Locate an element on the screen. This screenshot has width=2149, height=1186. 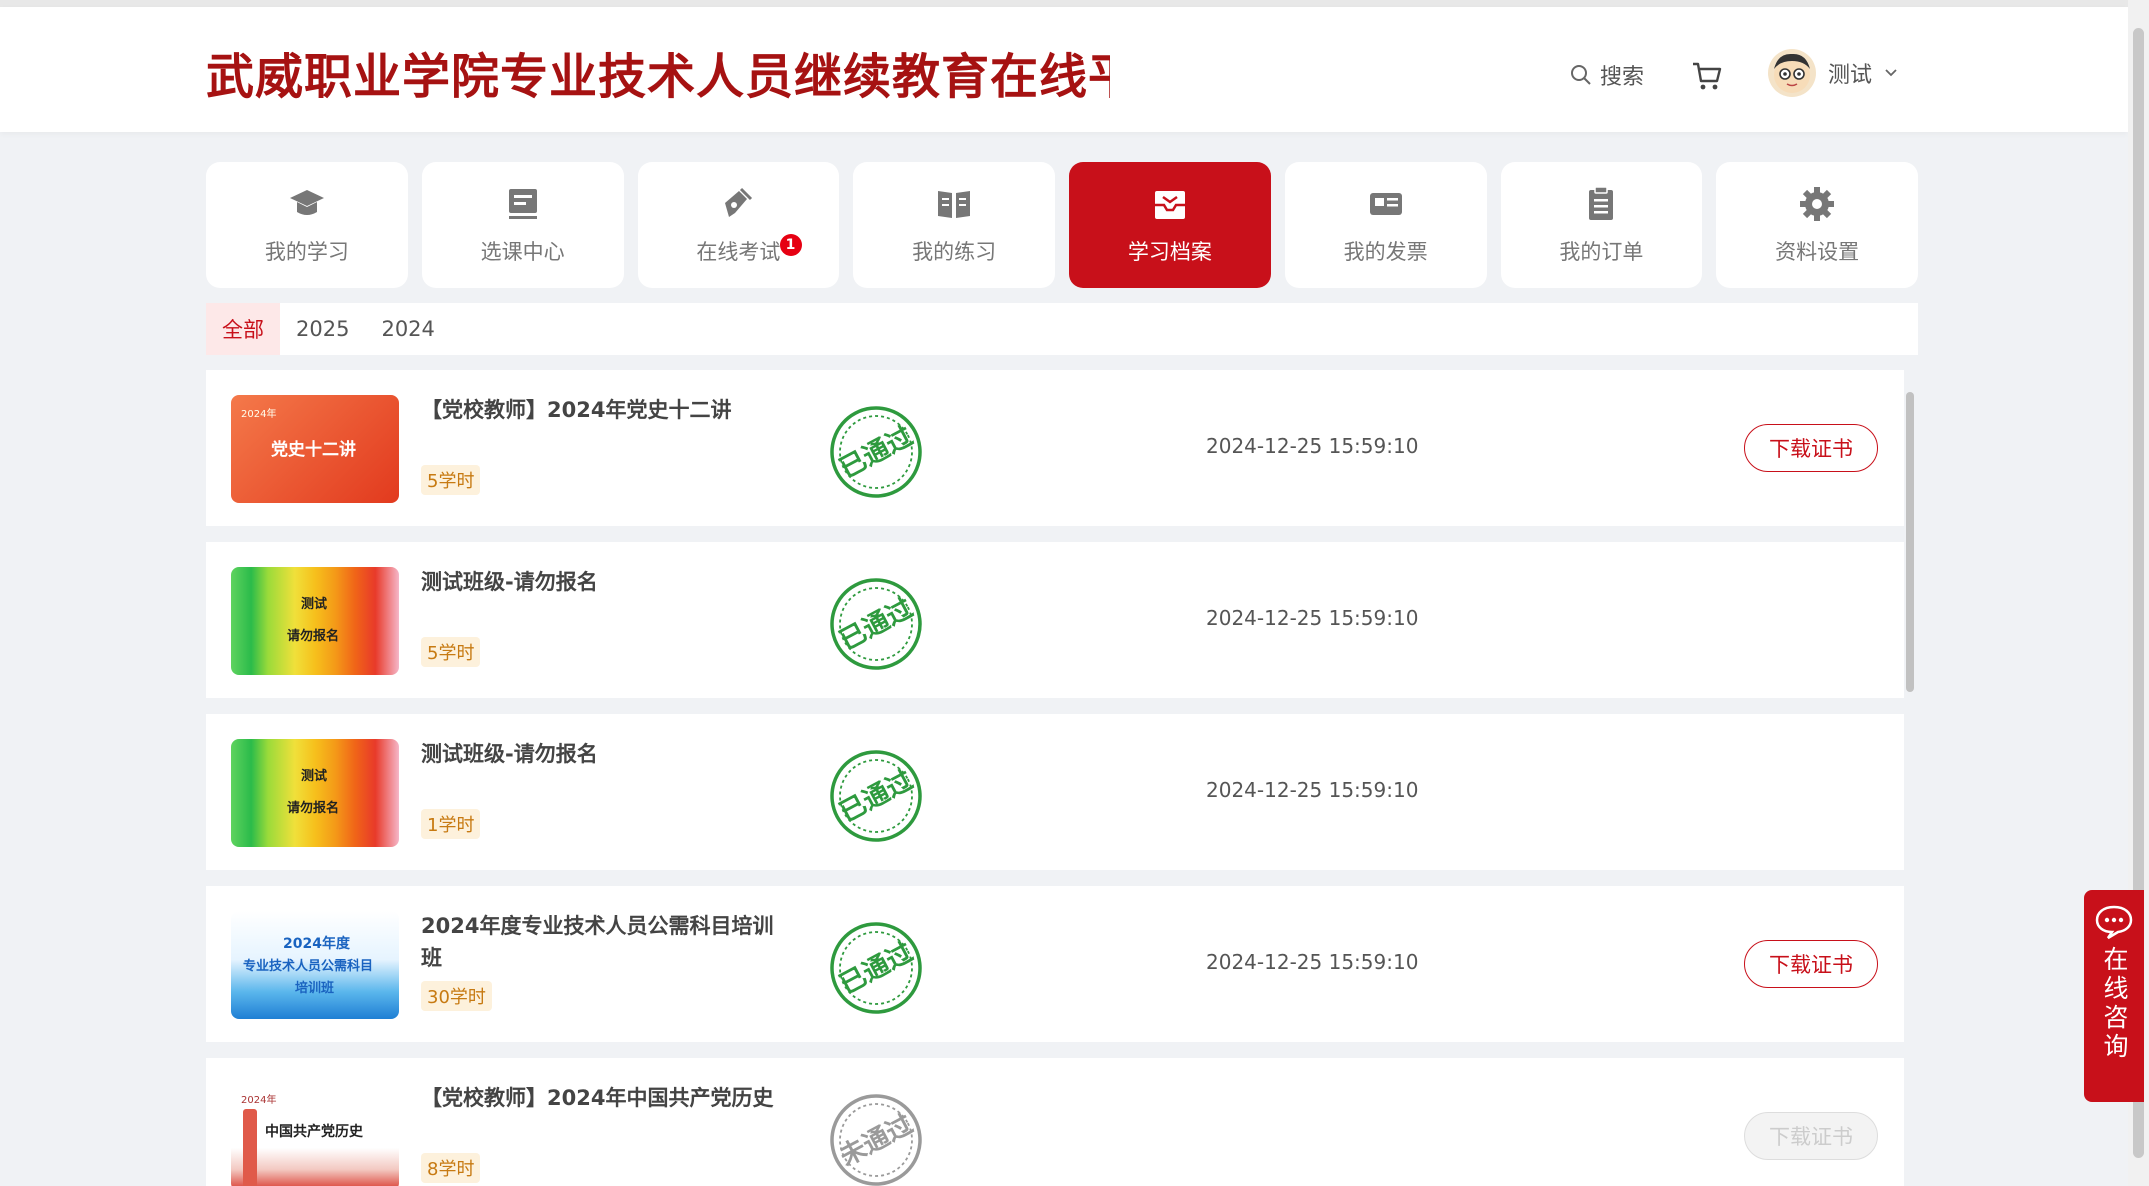
list-scrollbar-thumb is located at coordinates (1910, 542).